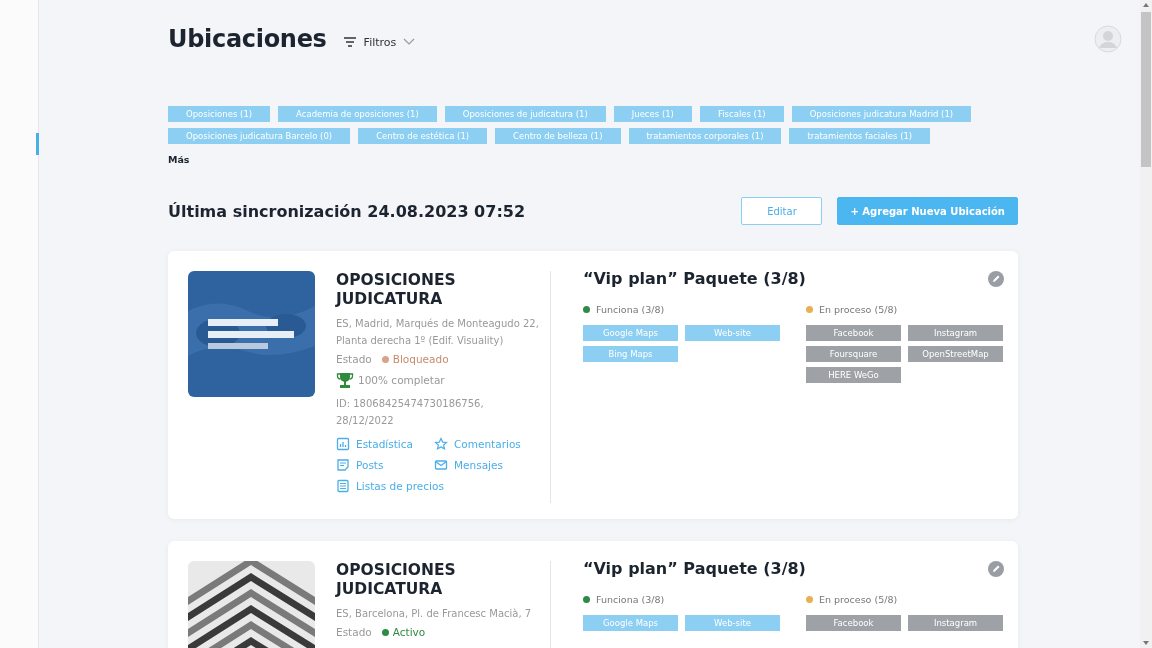  What do you see at coordinates (374, 444) in the screenshot?
I see `location-link: Estadística` at bounding box center [374, 444].